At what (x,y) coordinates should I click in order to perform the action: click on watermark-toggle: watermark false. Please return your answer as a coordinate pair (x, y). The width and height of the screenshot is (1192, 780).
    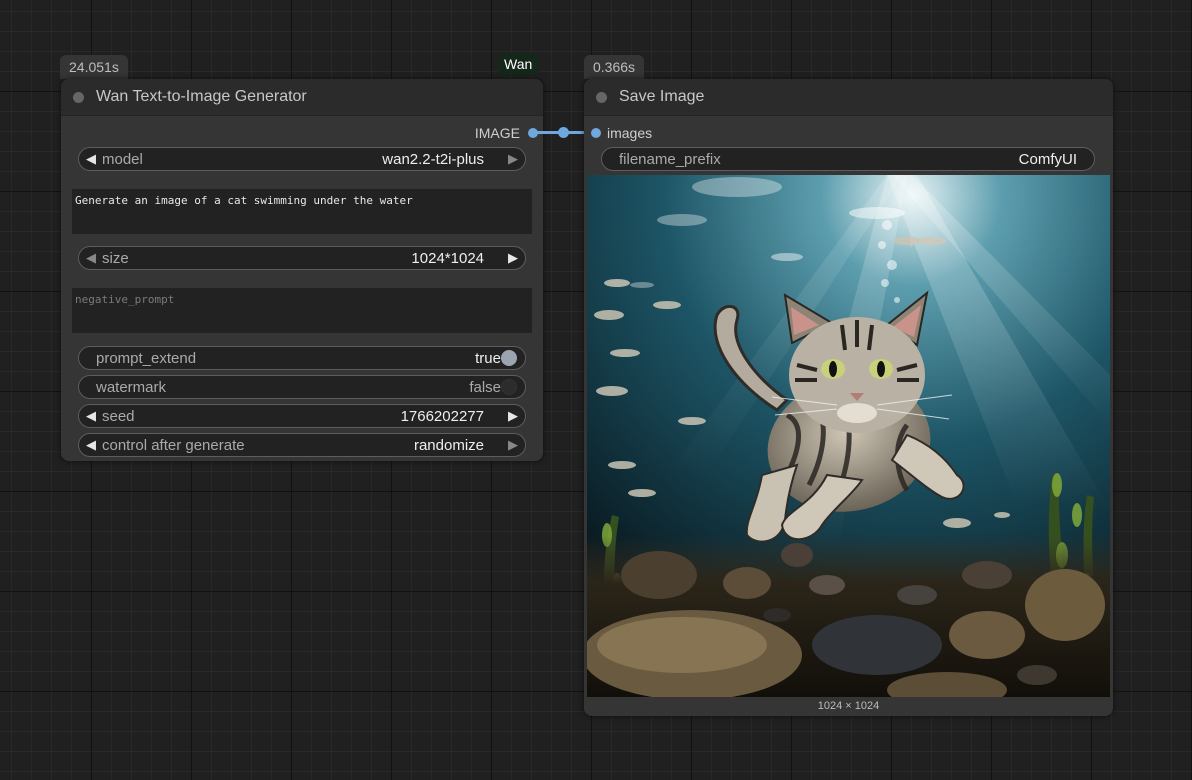
    Looking at the image, I should click on (302, 387).